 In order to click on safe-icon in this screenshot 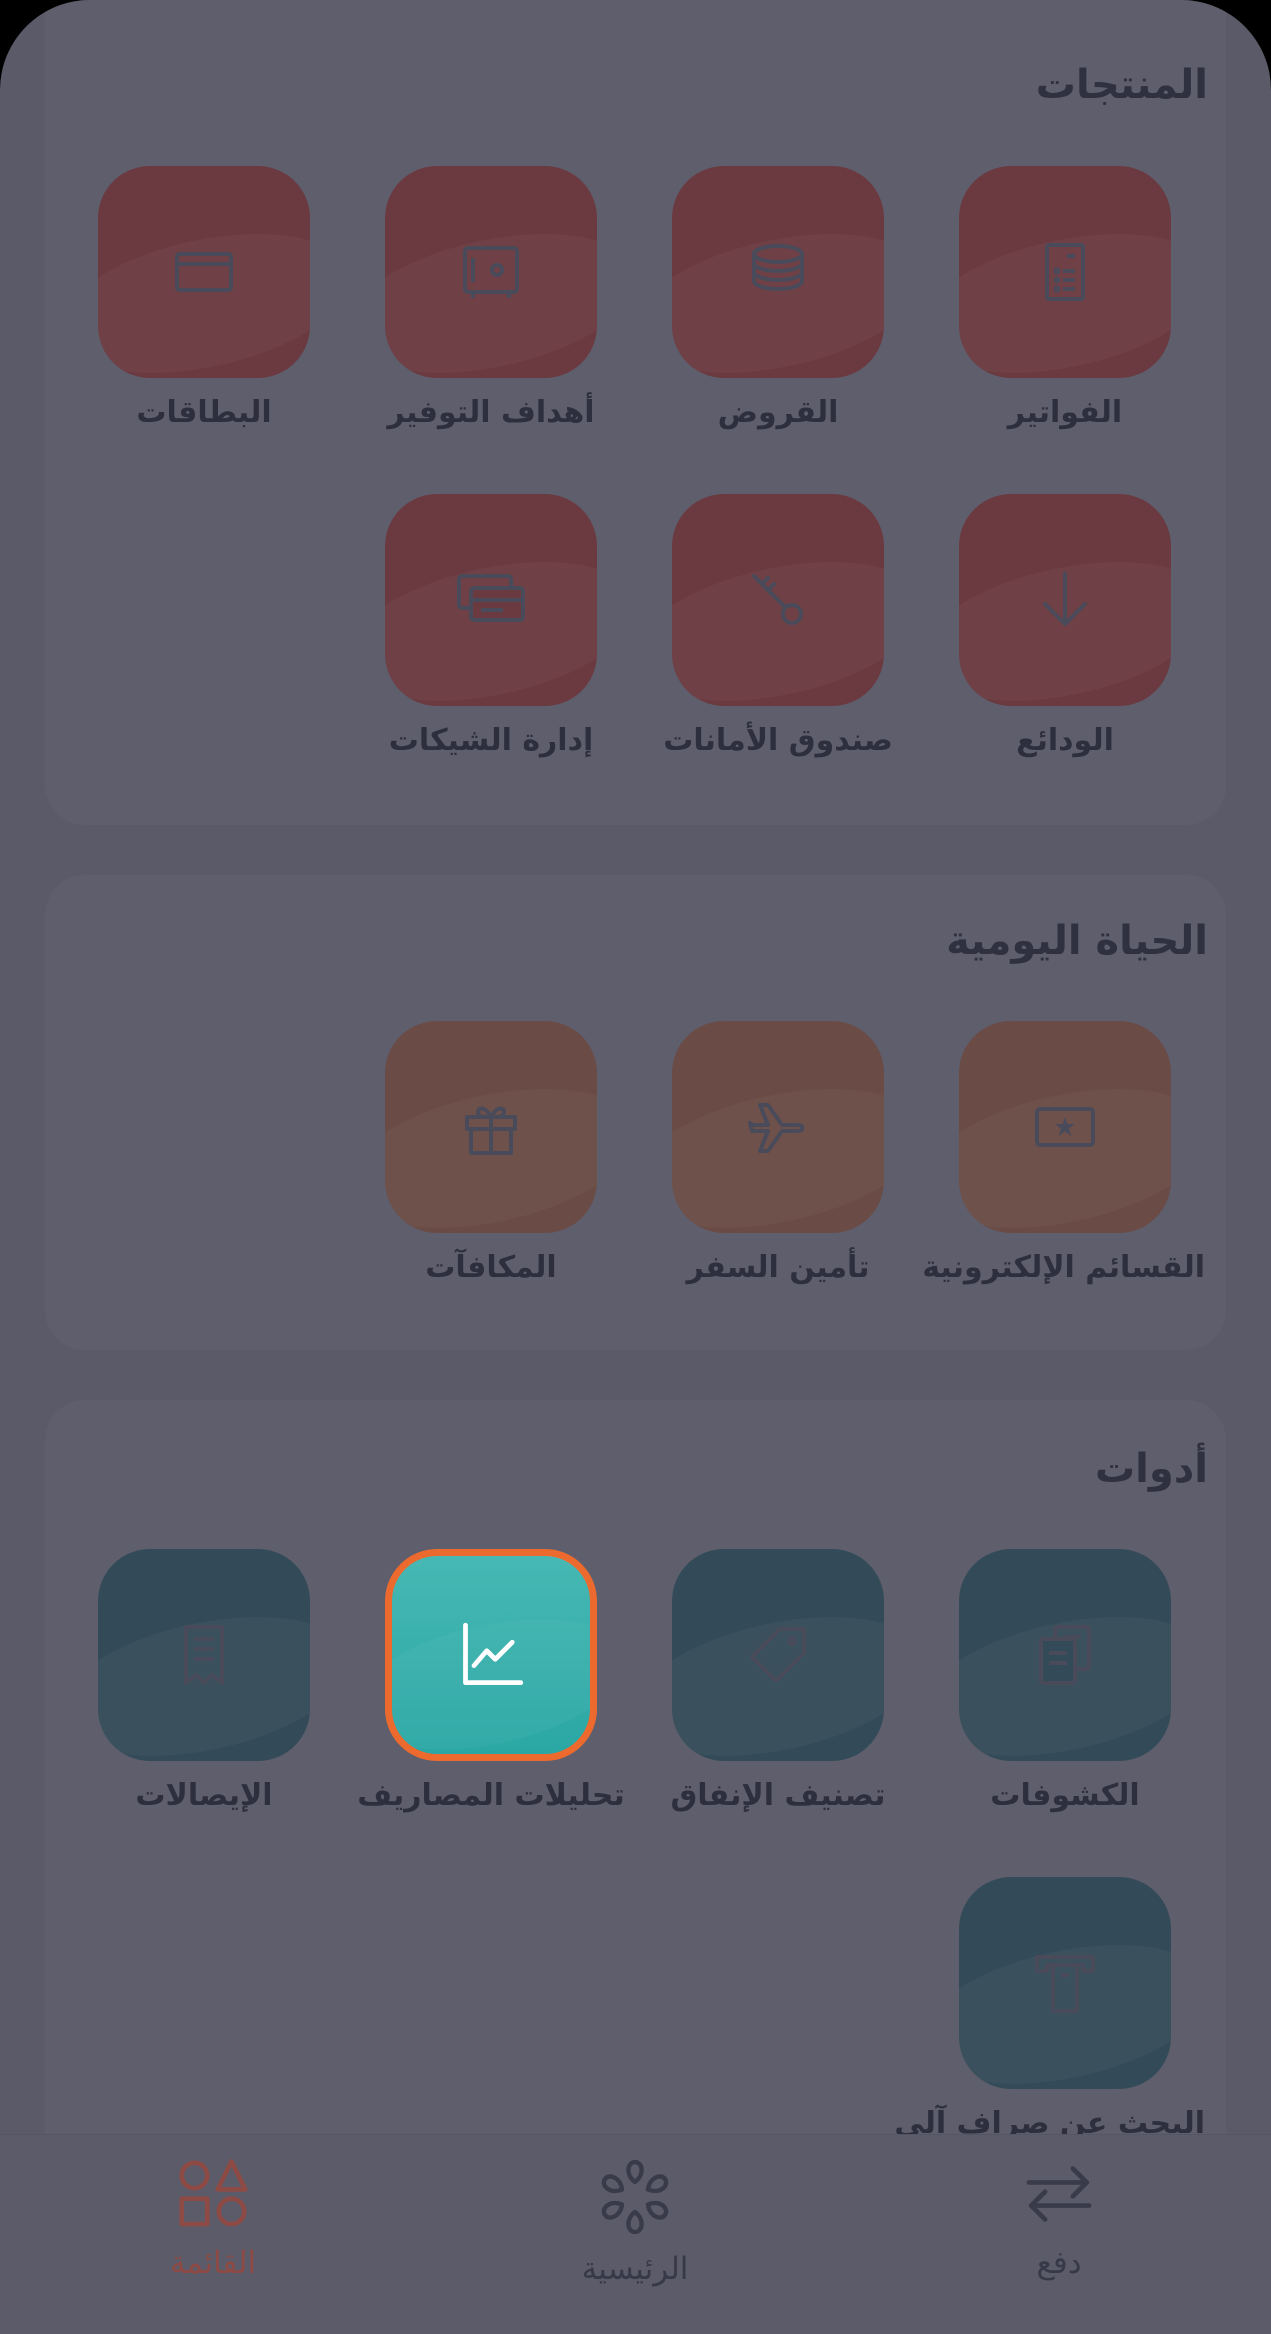, I will do `click(491, 272)`.